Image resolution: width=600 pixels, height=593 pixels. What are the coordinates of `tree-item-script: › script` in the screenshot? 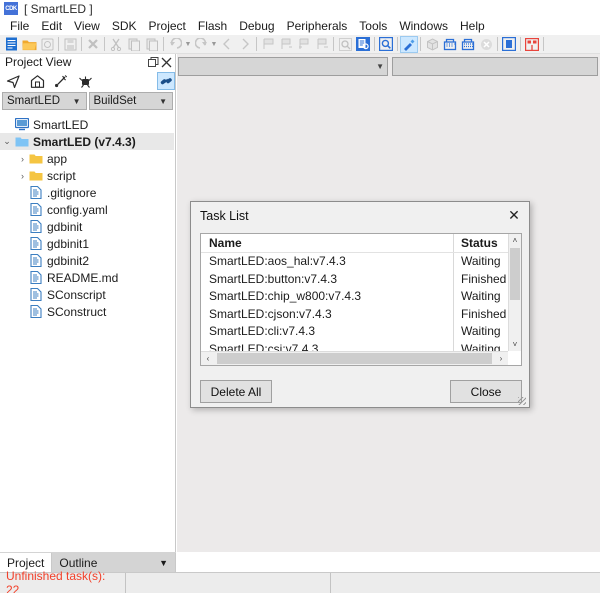 It's located at (87, 175).